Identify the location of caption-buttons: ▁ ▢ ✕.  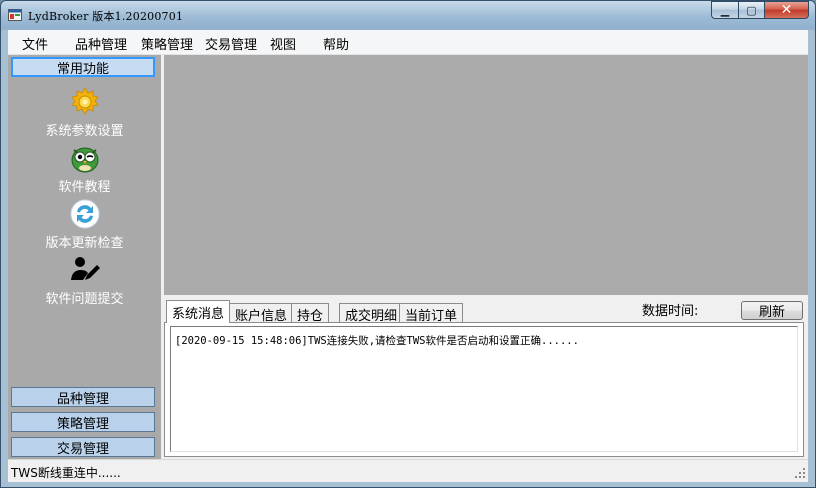
(760, 11).